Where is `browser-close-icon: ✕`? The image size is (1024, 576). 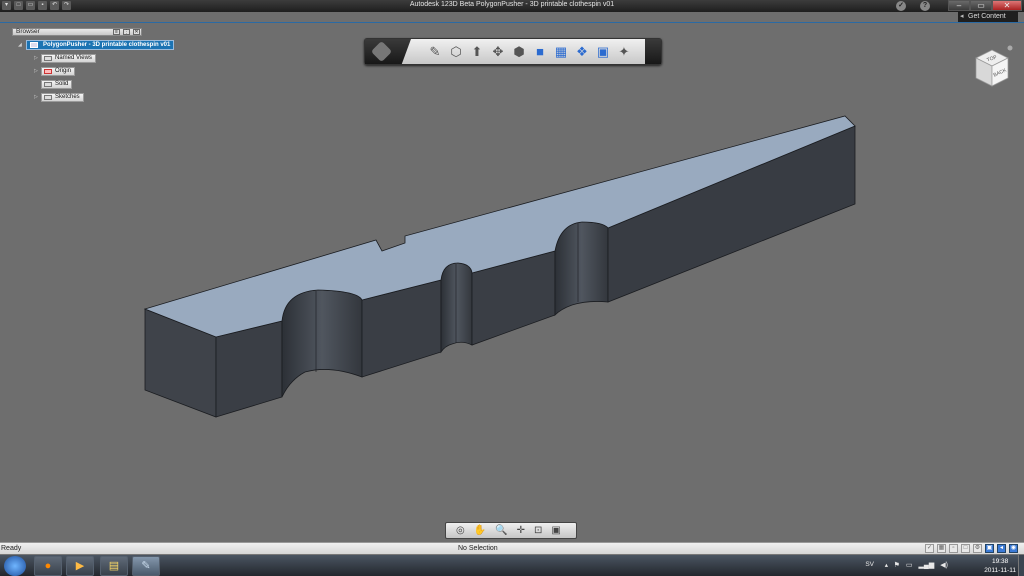
browser-close-icon: ✕ is located at coordinates (136, 32).